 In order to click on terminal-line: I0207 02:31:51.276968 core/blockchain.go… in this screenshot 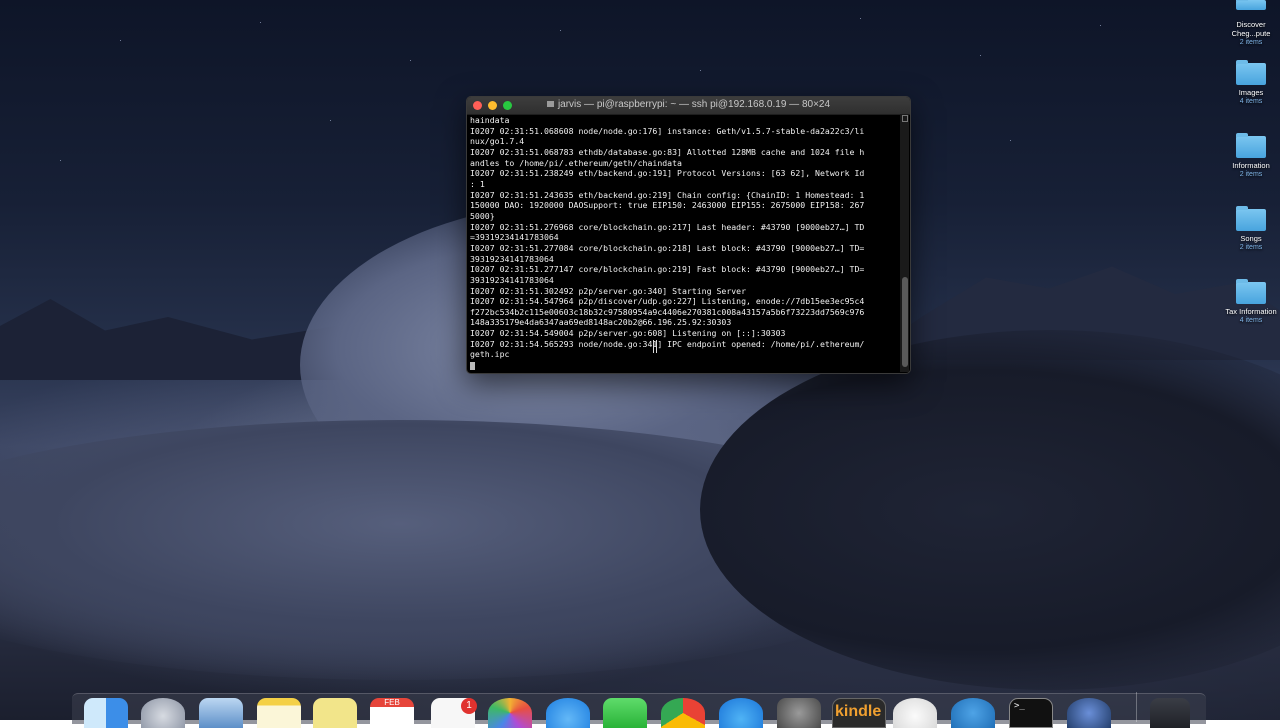, I will do `click(667, 226)`.